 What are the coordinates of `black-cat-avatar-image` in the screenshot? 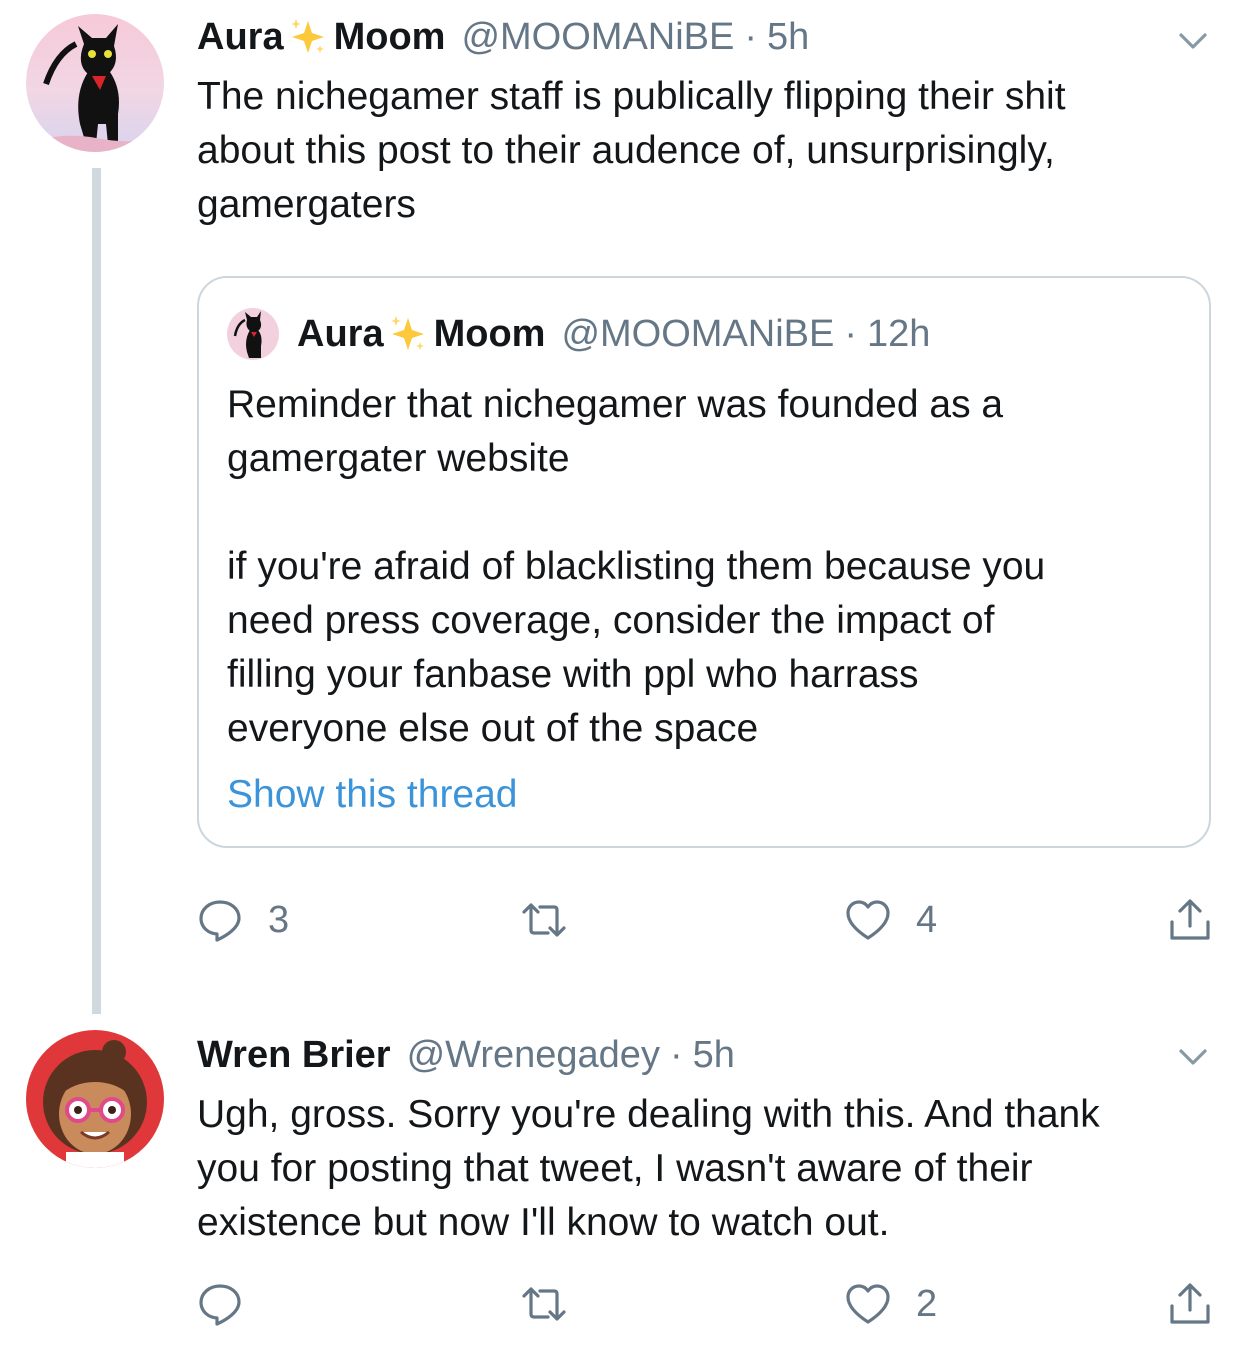 It's located at (95, 83).